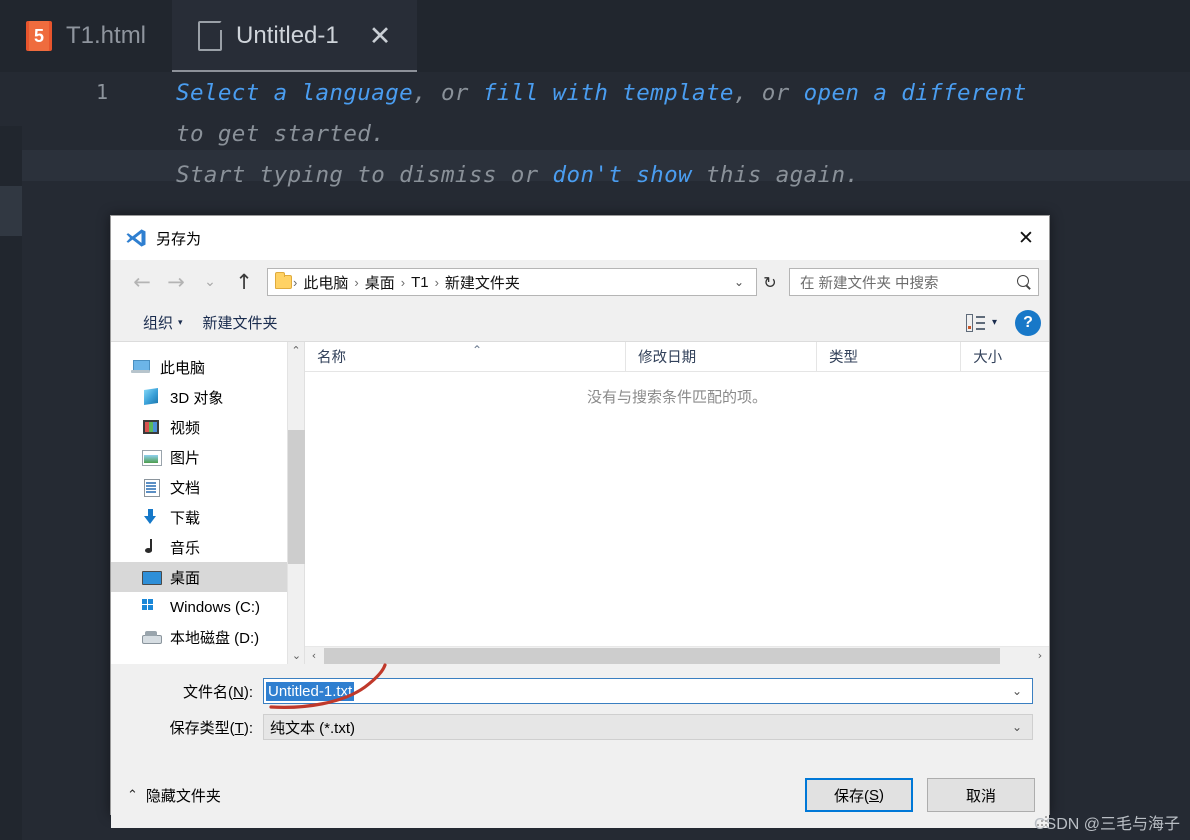 Image resolution: width=1190 pixels, height=840 pixels. What do you see at coordinates (364, 175) in the screenshot?
I see `code-segment: Start typing to dismiss or` at bounding box center [364, 175].